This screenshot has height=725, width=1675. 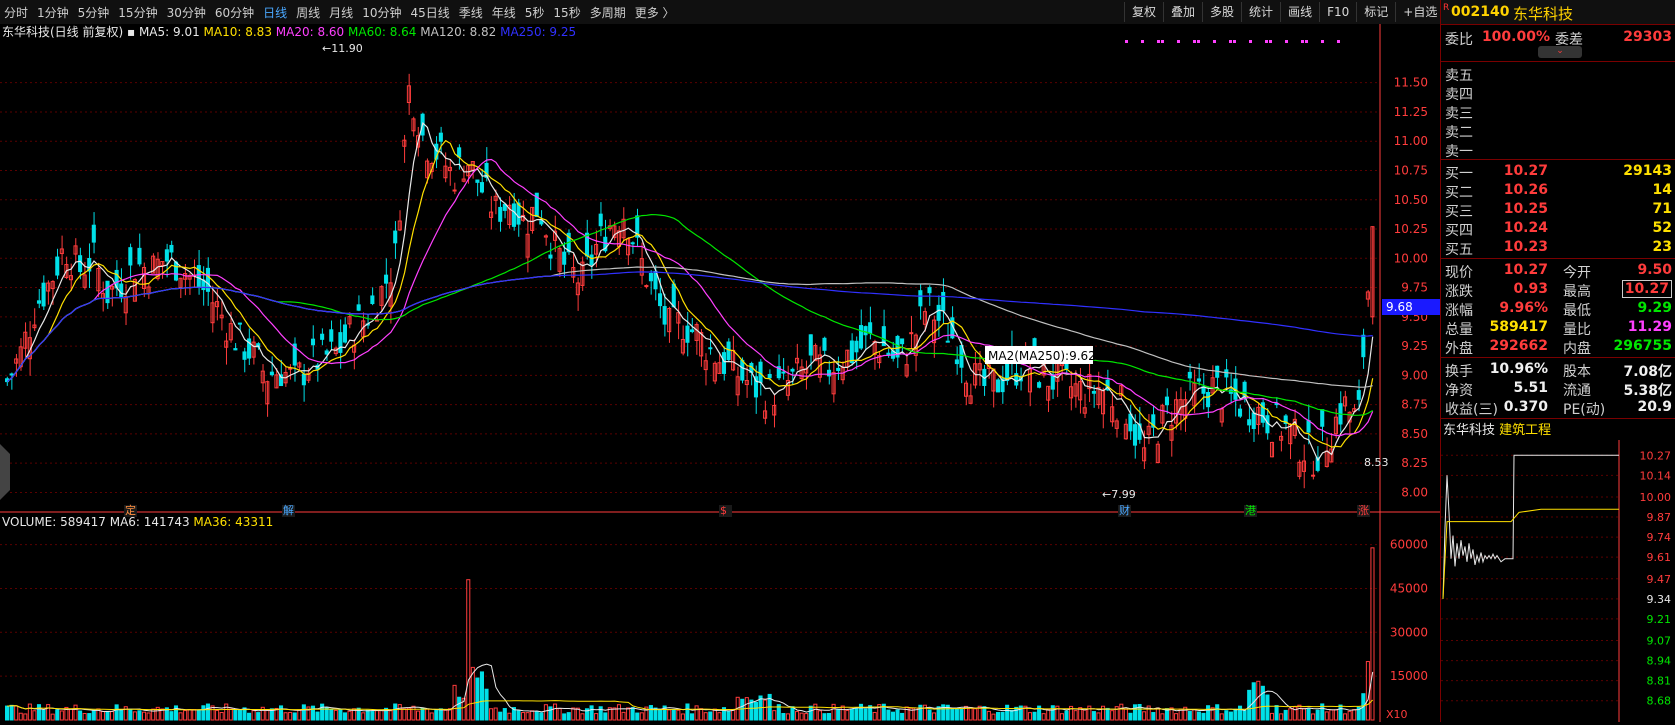 I want to click on quote-value: 292662, so click(x=1518, y=346).